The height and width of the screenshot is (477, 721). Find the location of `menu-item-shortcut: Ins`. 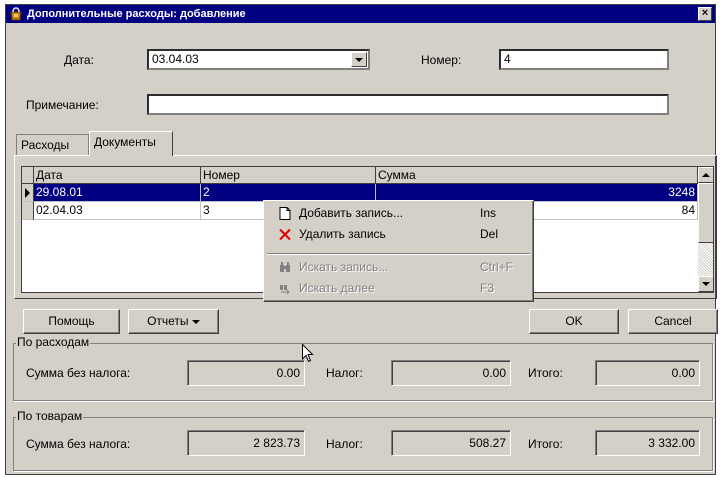

menu-item-shortcut: Ins is located at coordinates (488, 213).